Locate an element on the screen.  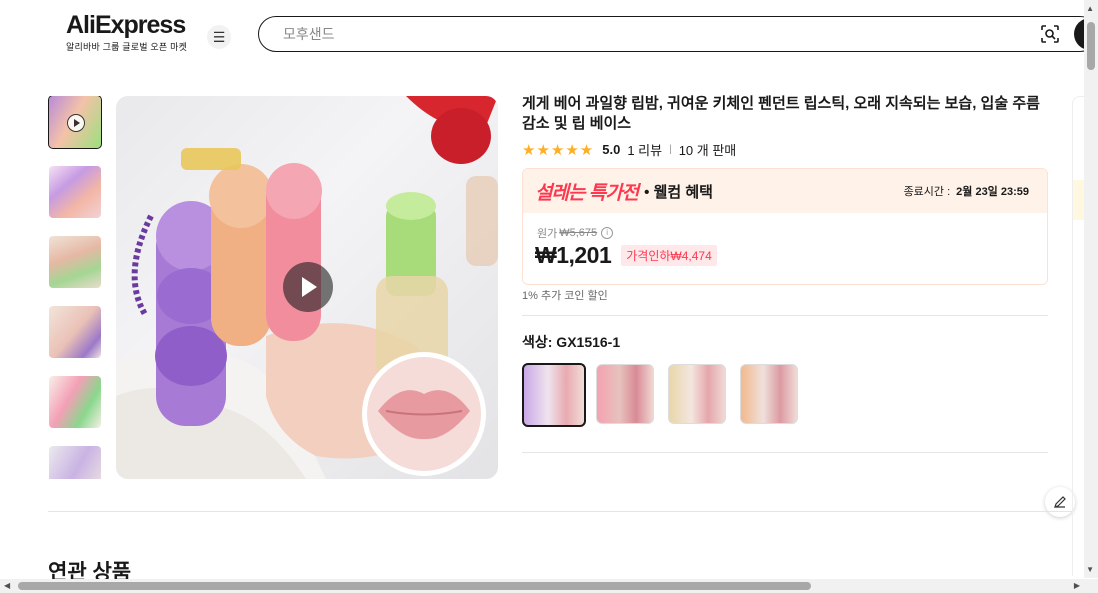
logo-subtitle: 알리바바 그룹 글로벌 오픈 마켓 is located at coordinates (127, 47).